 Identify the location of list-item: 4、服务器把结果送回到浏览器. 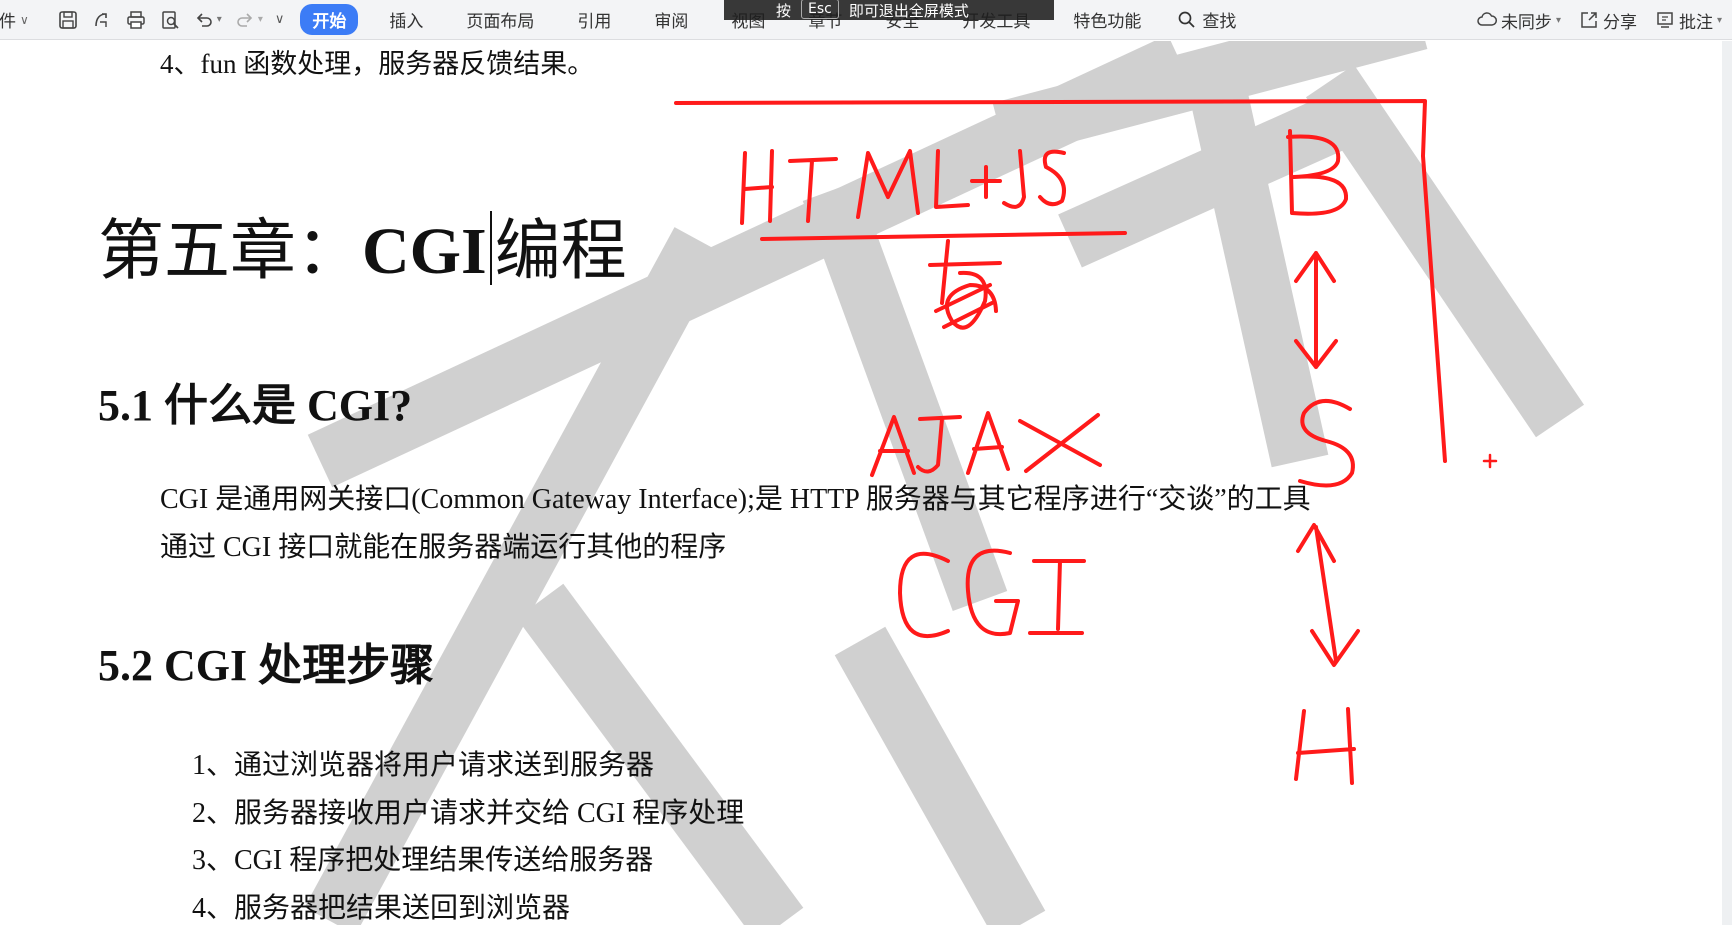
(381, 908).